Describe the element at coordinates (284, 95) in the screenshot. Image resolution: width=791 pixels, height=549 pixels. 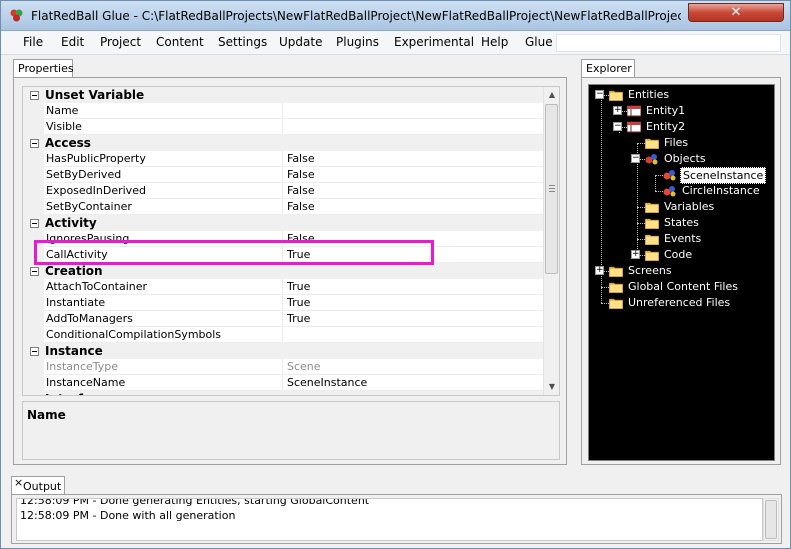
I see `property-category-row: Unset Variable` at that location.